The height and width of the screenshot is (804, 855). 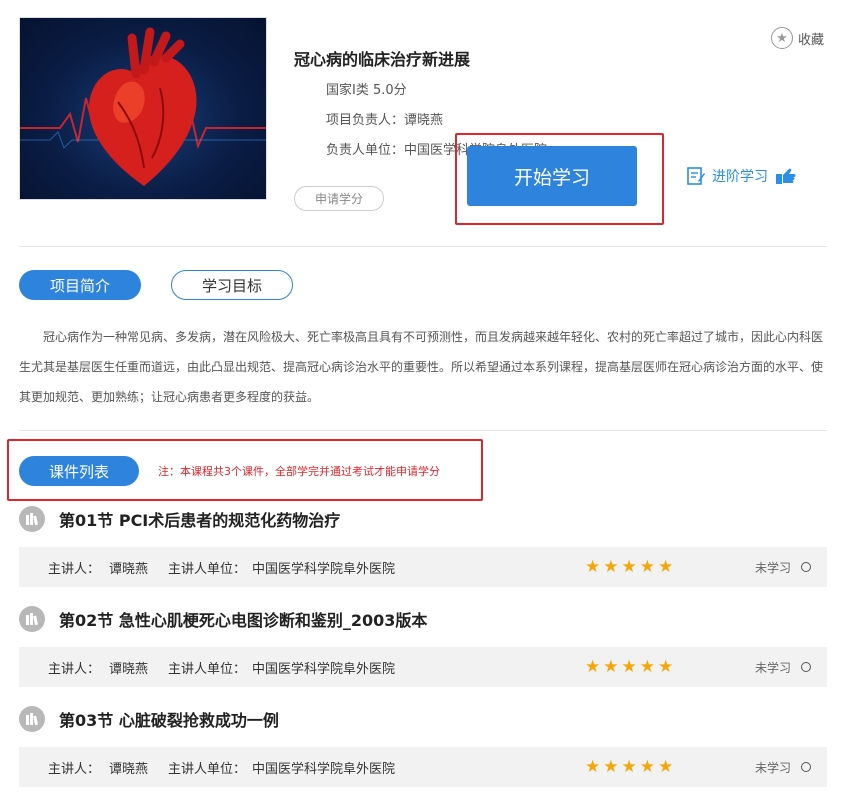 I want to click on course-category: 国家I类 5.0分, so click(x=366, y=90).